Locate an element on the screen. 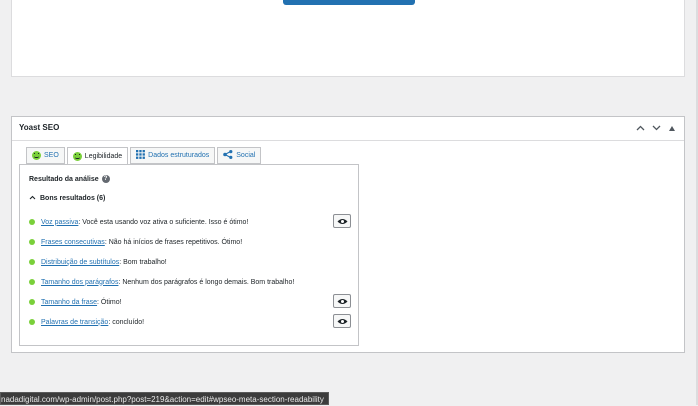 This screenshot has width=698, height=406. result-link: Frases consecutivas is located at coordinates (73, 242).